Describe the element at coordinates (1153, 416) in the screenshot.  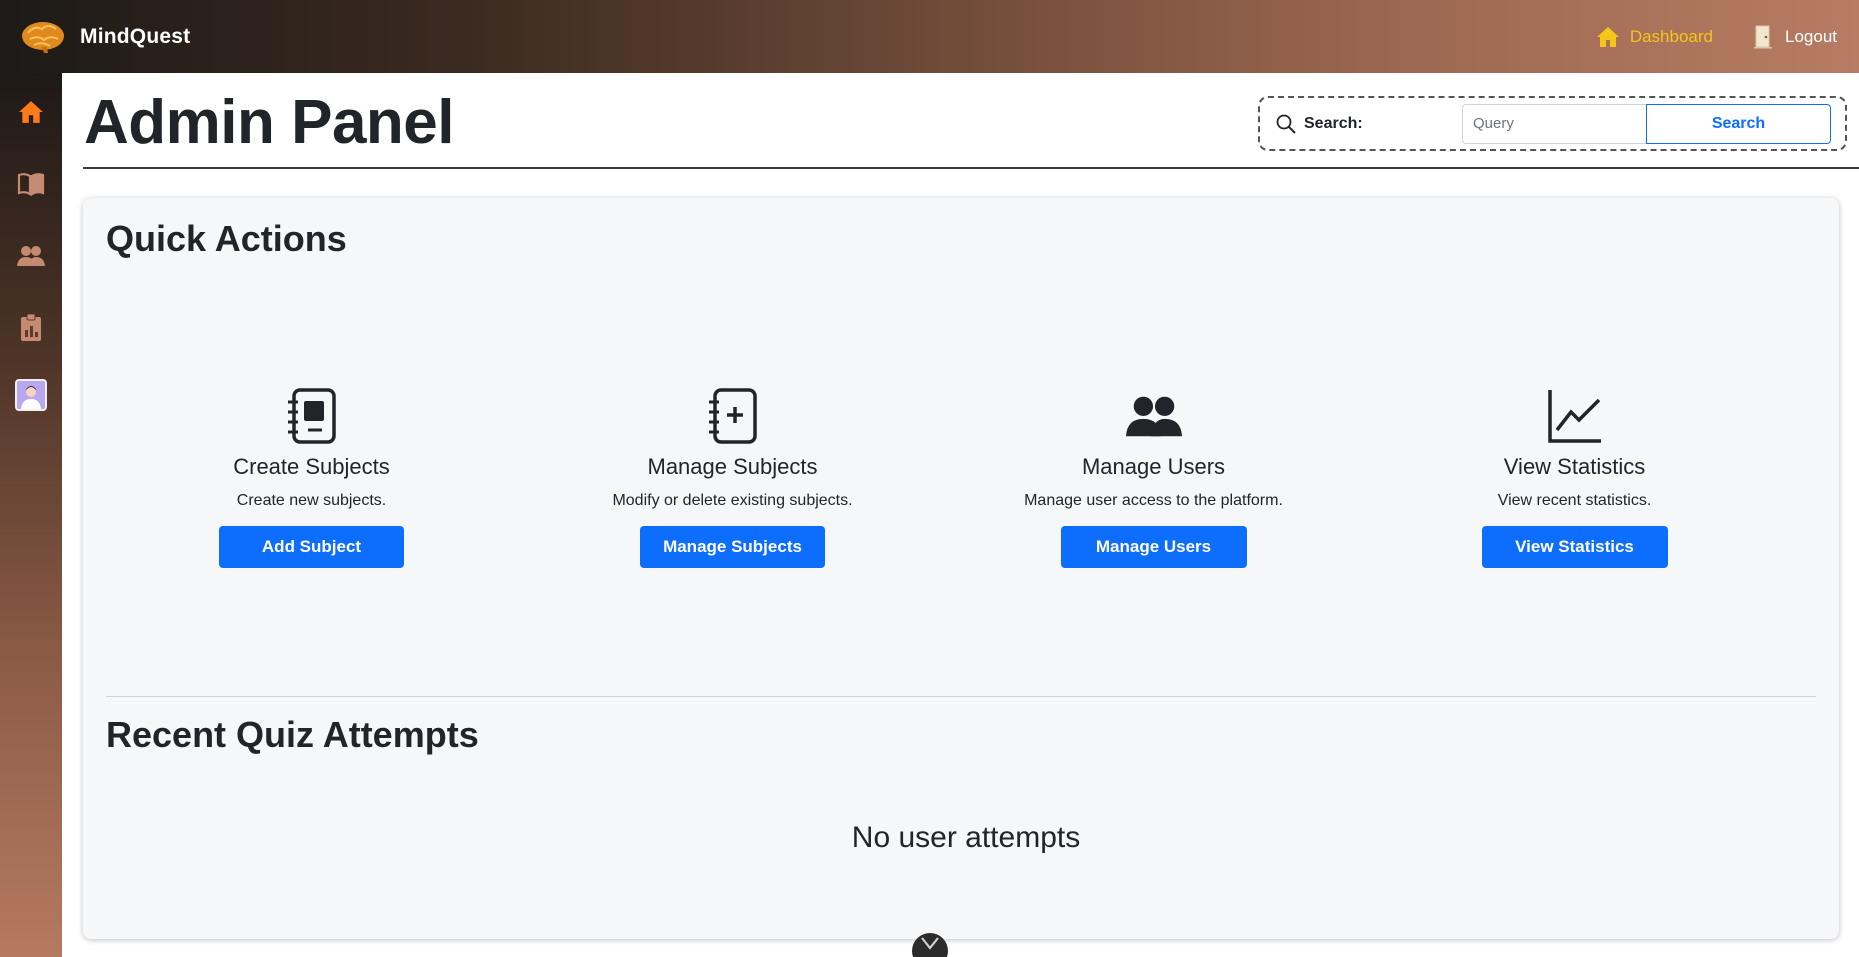
I see `people-icon` at that location.